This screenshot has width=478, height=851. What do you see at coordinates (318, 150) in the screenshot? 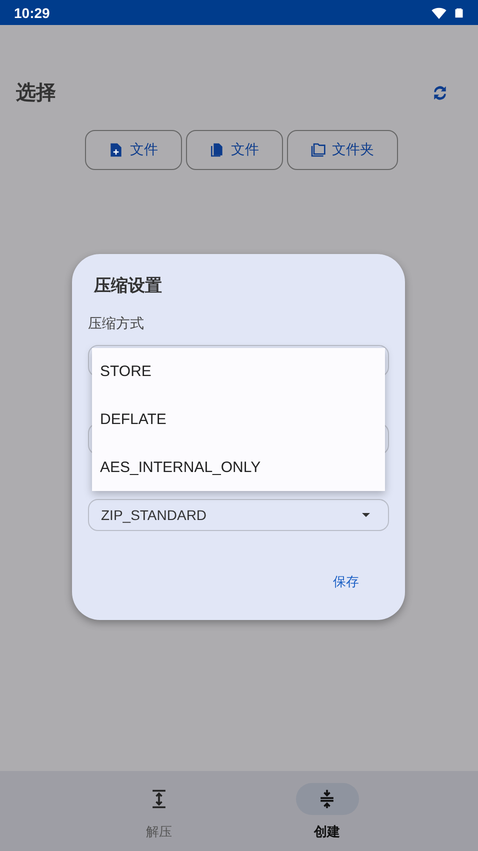
I see `folders-icon` at bounding box center [318, 150].